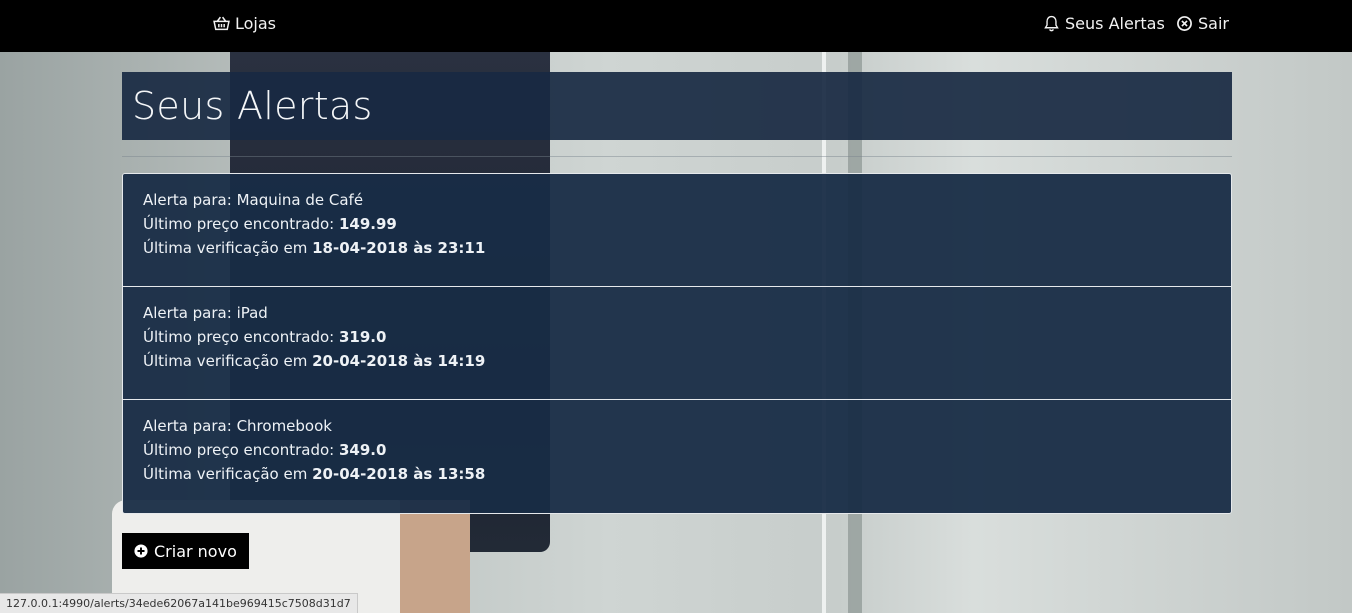 Image resolution: width=1352 pixels, height=613 pixels. Describe the element at coordinates (141, 551) in the screenshot. I see `plus-circle-icon` at that location.